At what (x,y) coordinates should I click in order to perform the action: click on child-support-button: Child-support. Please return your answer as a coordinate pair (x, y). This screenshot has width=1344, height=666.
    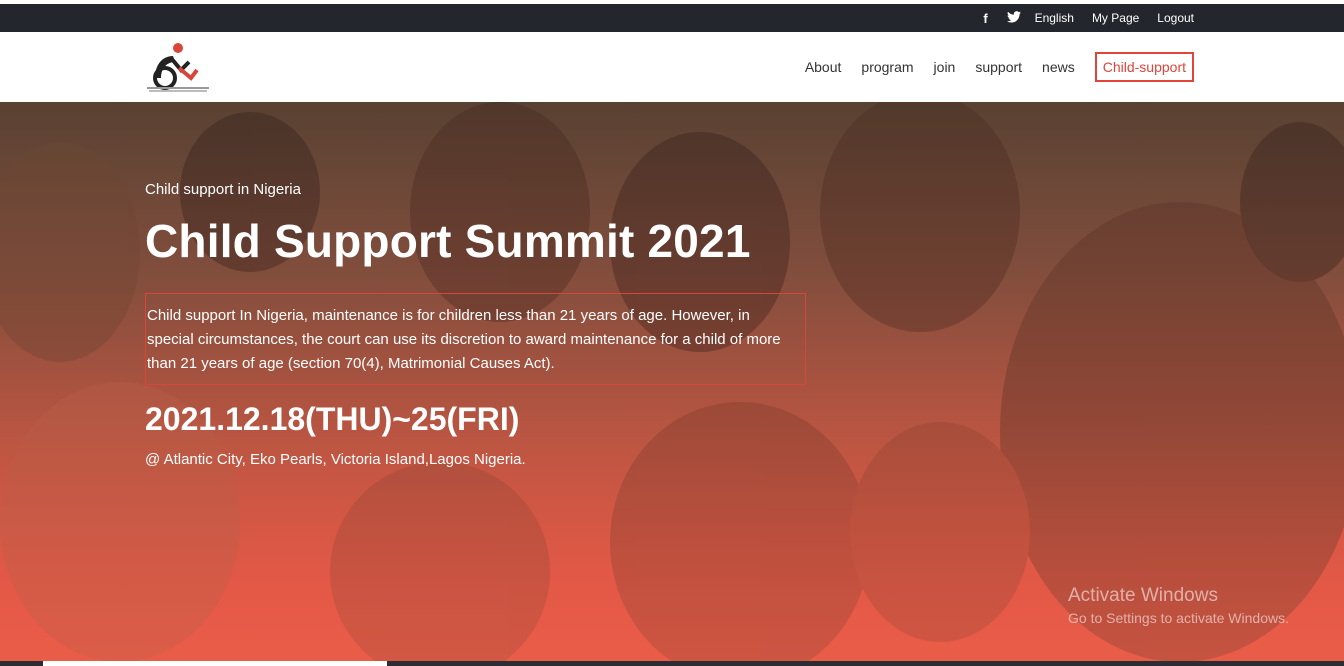
    Looking at the image, I should click on (1144, 67).